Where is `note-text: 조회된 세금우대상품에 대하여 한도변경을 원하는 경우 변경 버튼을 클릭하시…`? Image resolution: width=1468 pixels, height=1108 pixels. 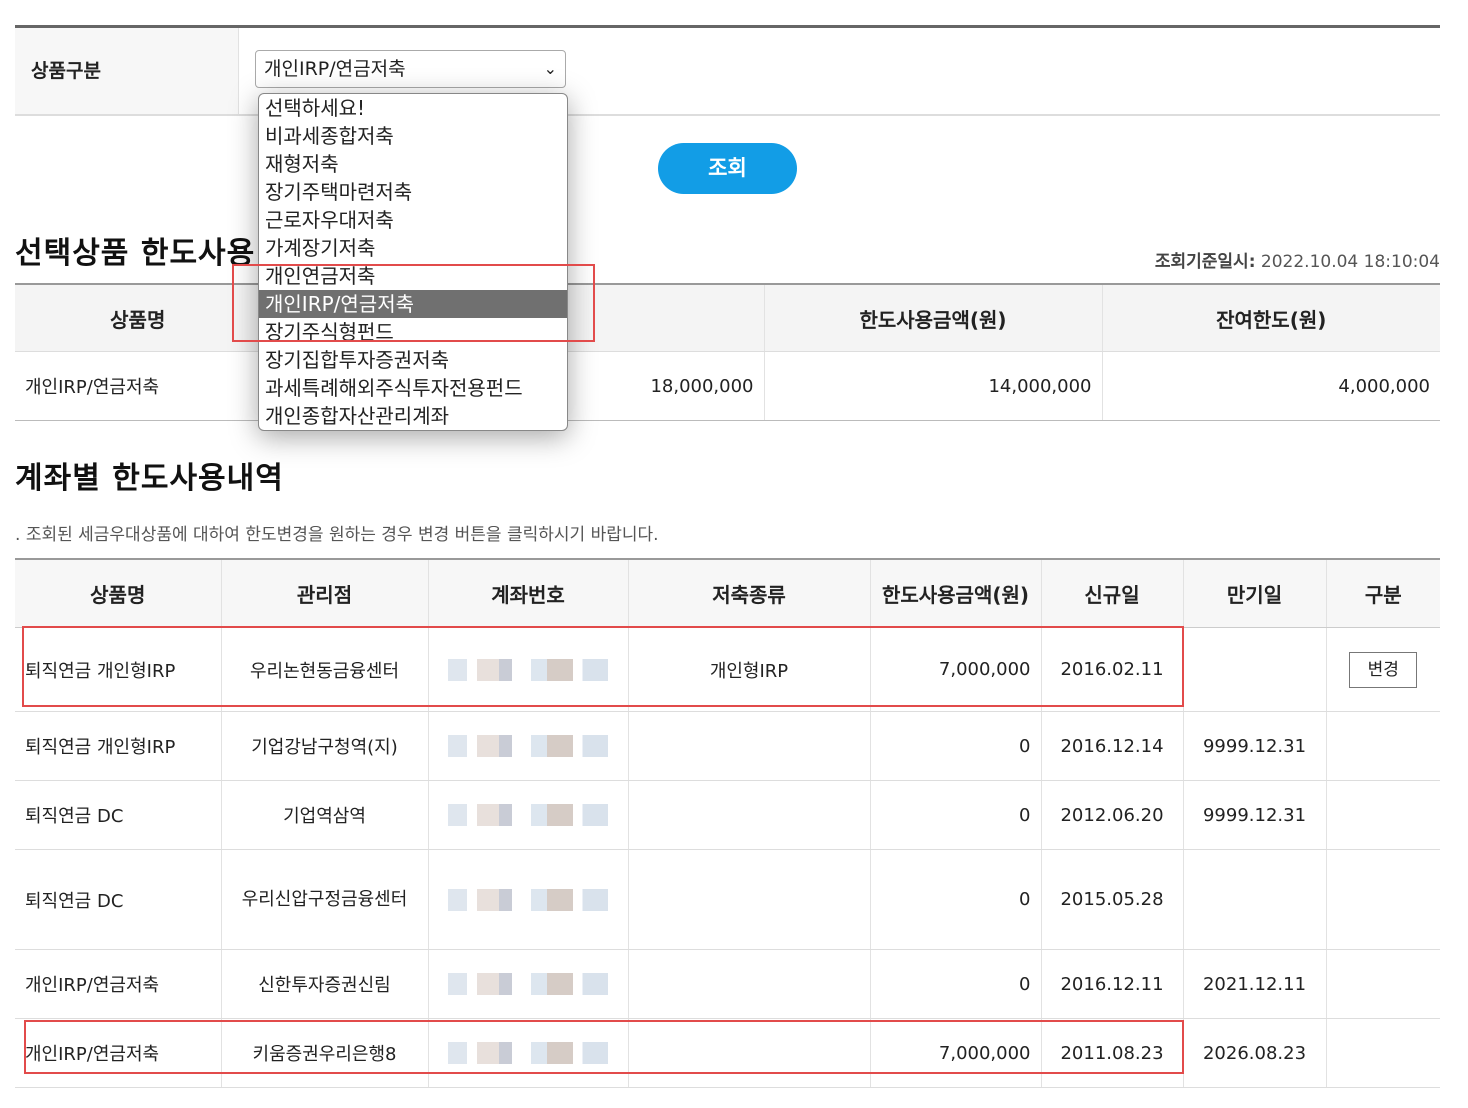
note-text: 조회된 세금우대상품에 대하여 한도변경을 원하는 경우 변경 버튼을 클릭하시… is located at coordinates (342, 535).